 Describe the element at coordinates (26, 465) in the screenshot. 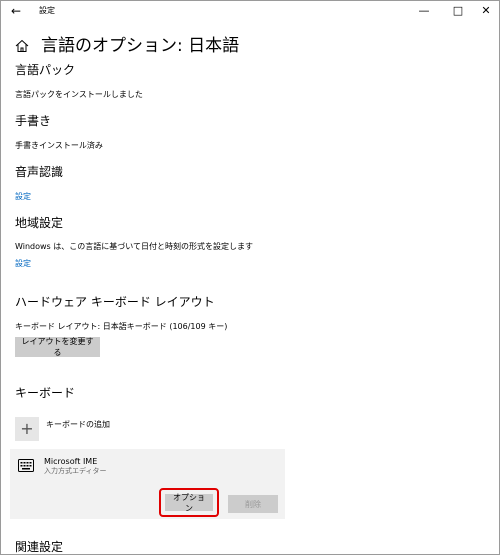

I see `keyboard-icon` at that location.